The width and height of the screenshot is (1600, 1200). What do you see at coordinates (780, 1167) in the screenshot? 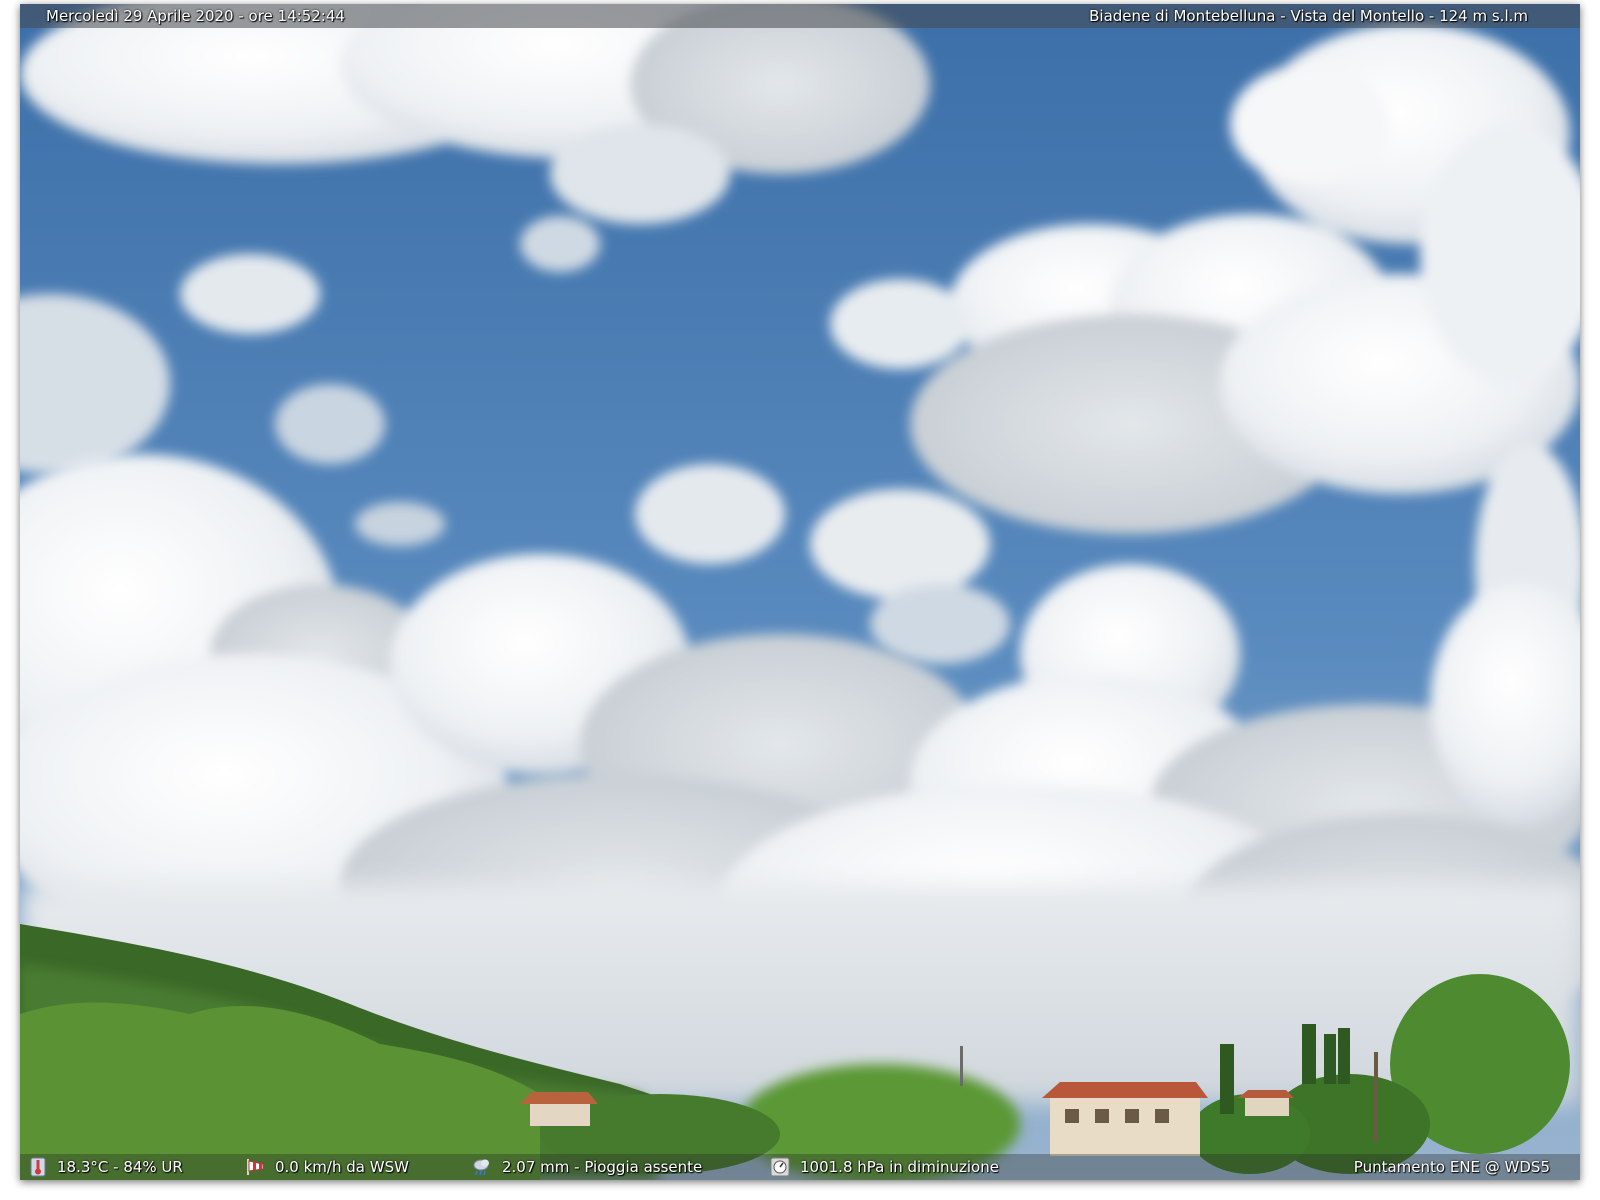
I see `barometer-icon` at bounding box center [780, 1167].